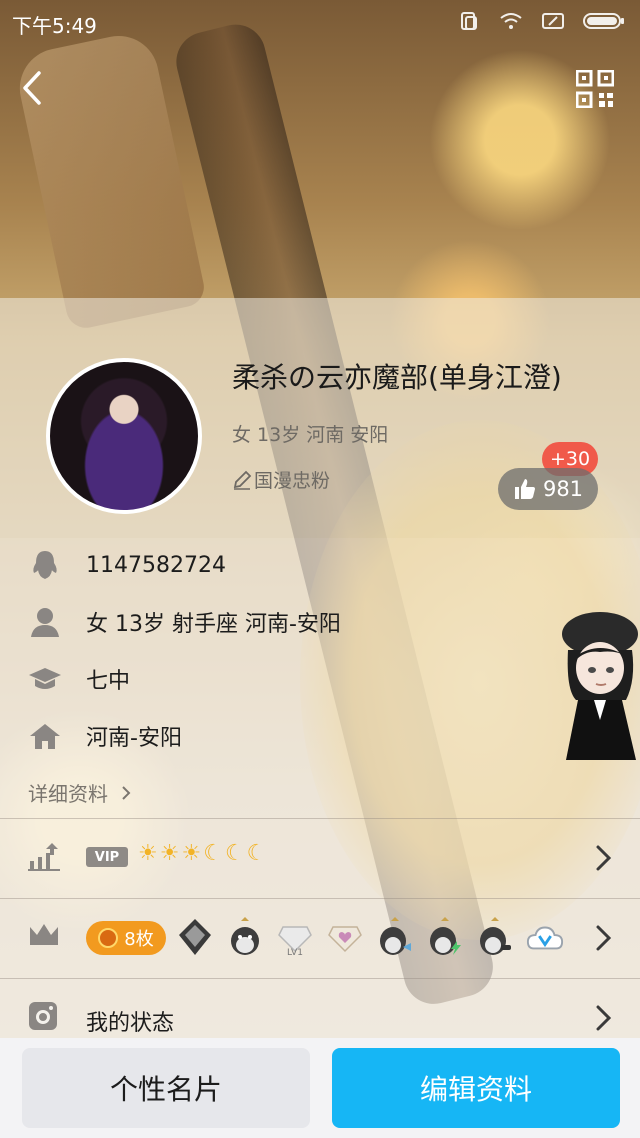 The height and width of the screenshot is (1138, 640). Describe the element at coordinates (320, 565) in the screenshot. I see `qq-number-row: 1147582724` at that location.